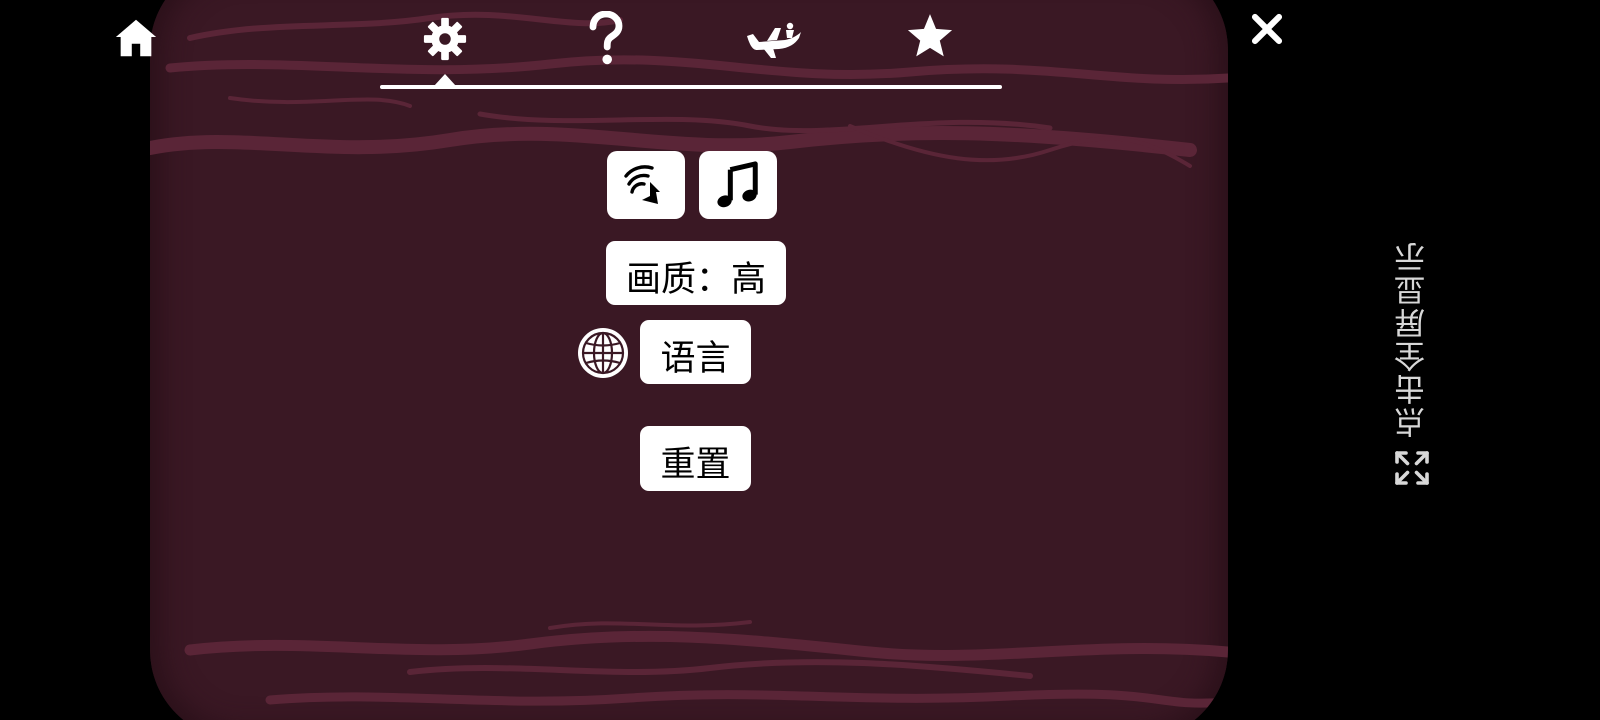 The image size is (1600, 720). I want to click on tab-underline, so click(691, 87).